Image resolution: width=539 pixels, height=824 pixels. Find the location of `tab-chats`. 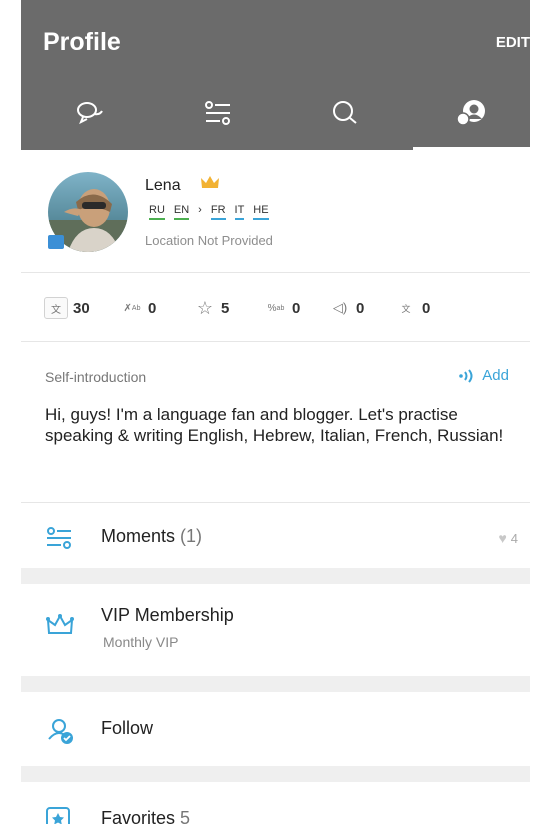

tab-chats is located at coordinates (91, 113).